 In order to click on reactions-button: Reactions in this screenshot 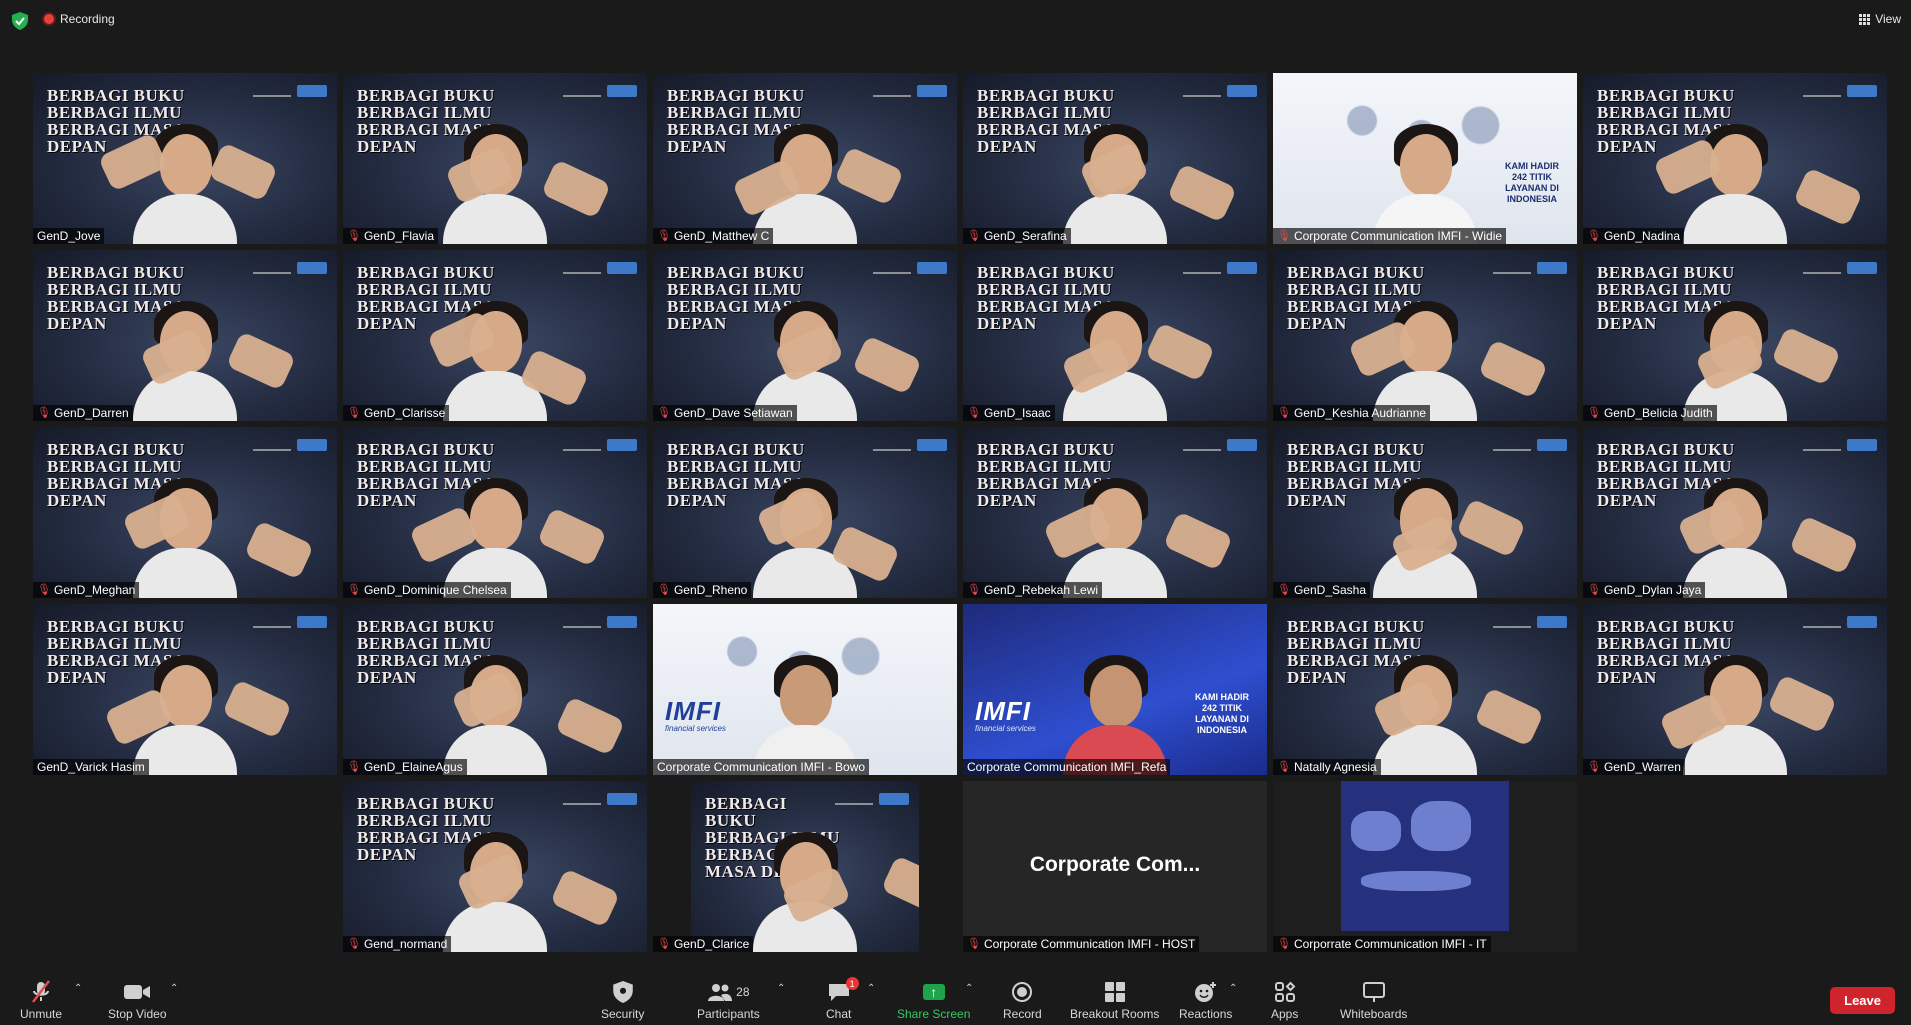, I will do `click(1205, 1000)`.